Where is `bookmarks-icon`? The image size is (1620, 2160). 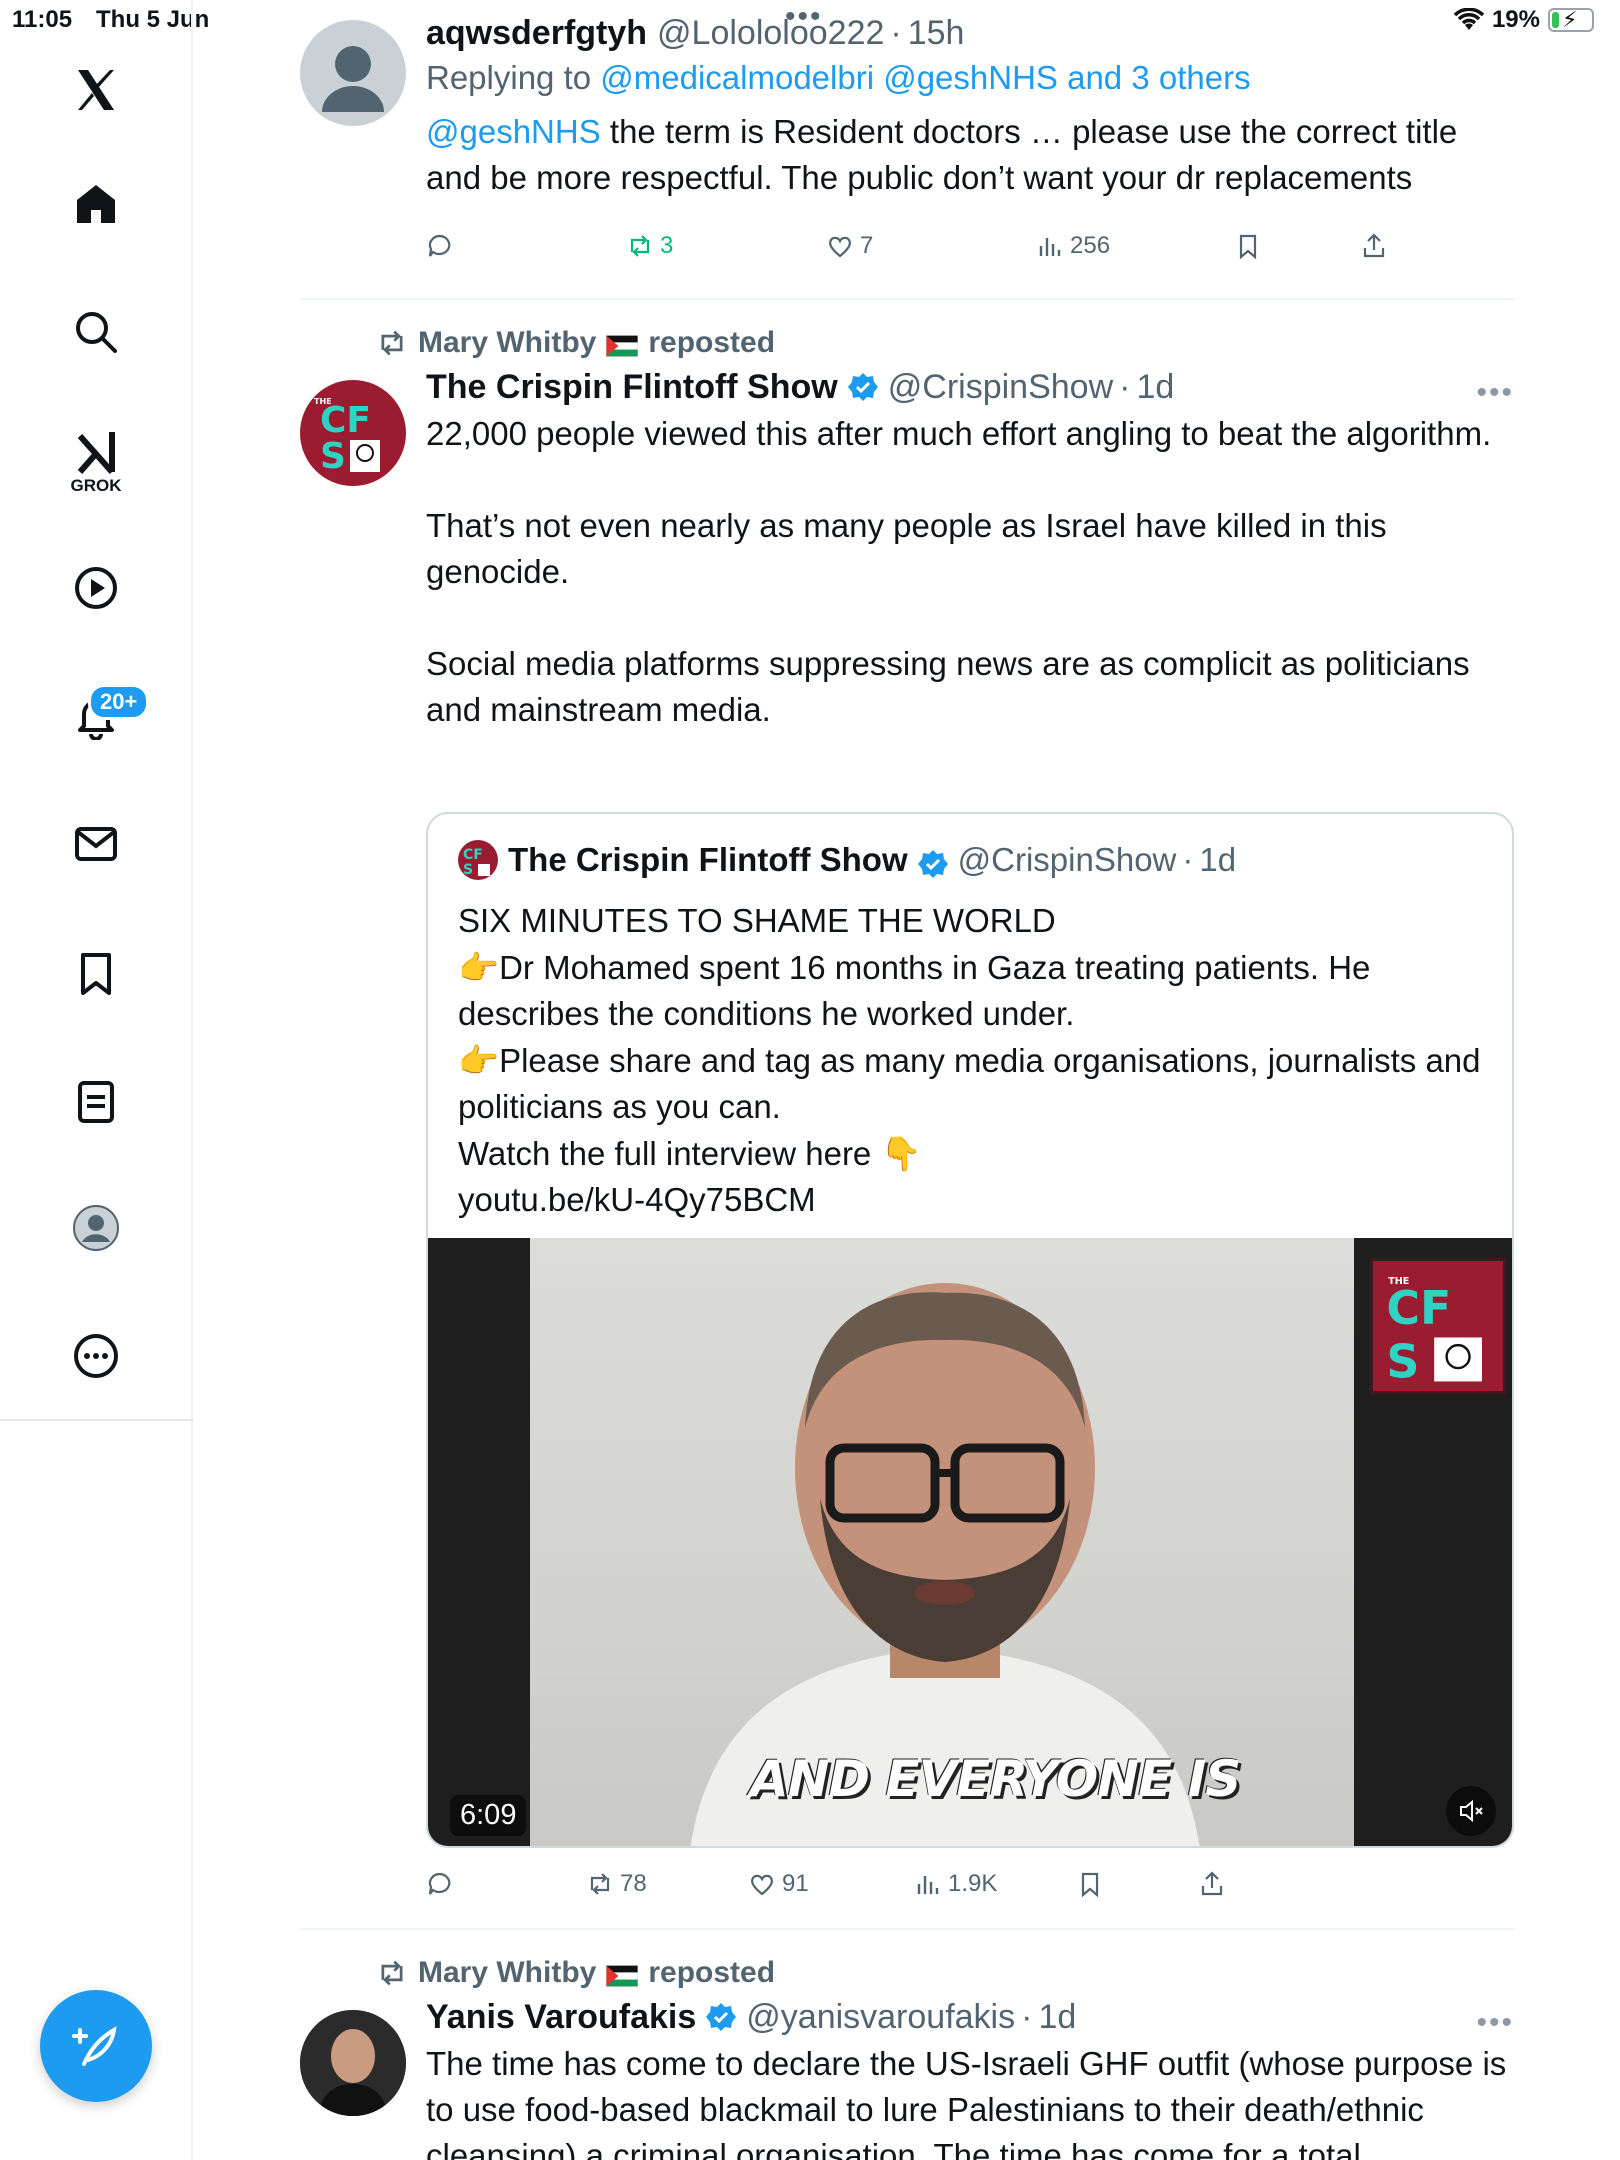
bookmarks-icon is located at coordinates (96, 974).